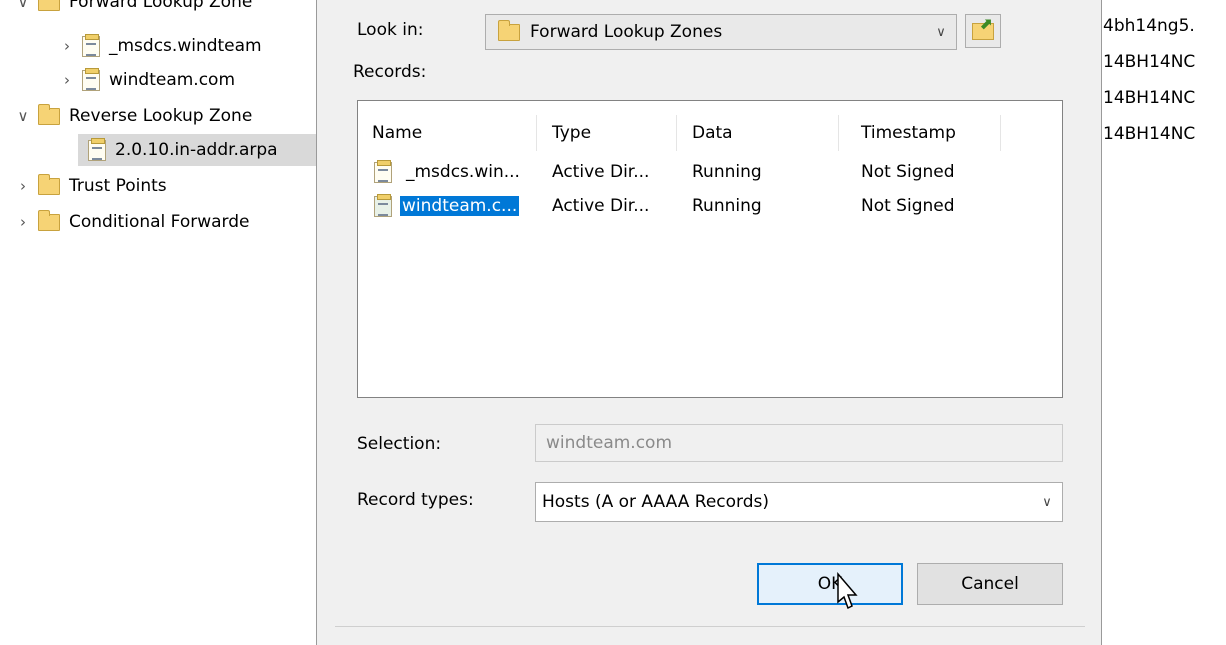 This screenshot has height=645, width=1226. Describe the element at coordinates (571, 133) in the screenshot. I see `column-header-type: Type` at that location.